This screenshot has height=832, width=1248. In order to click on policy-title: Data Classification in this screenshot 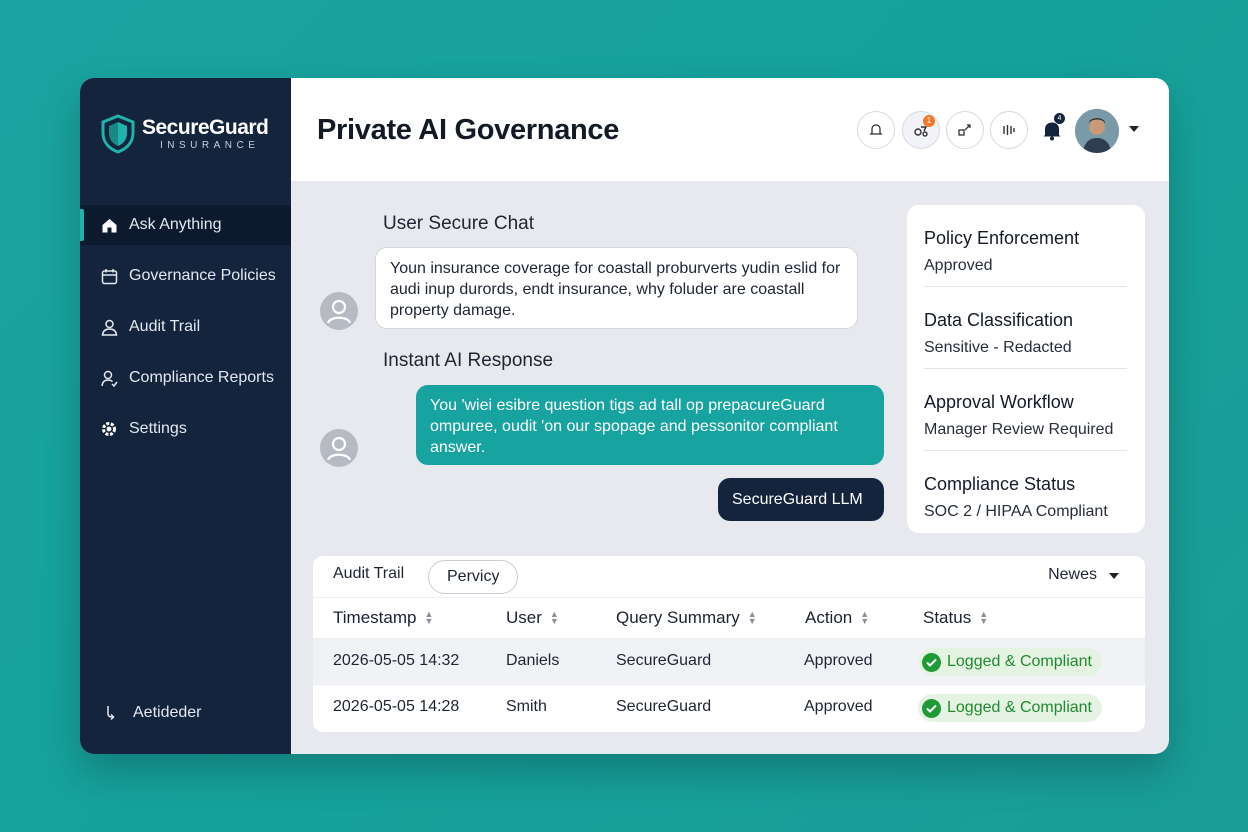, I will do `click(999, 320)`.